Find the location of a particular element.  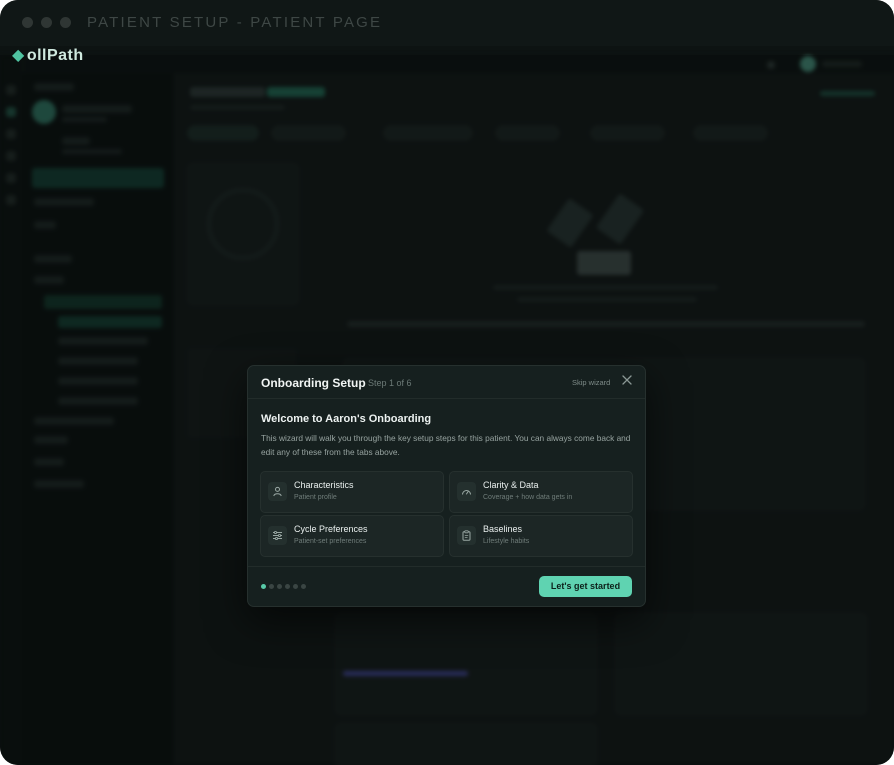

card-title: Characteristics is located at coordinates (324, 485).